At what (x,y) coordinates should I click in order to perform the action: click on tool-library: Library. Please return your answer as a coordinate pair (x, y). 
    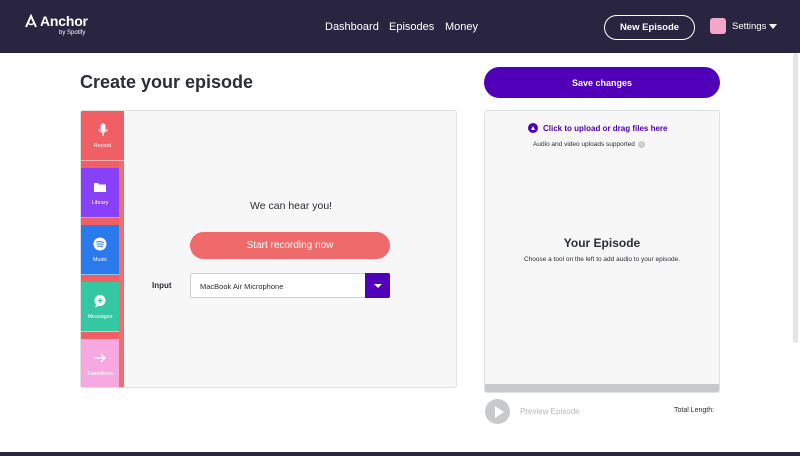
    Looking at the image, I should click on (100, 193).